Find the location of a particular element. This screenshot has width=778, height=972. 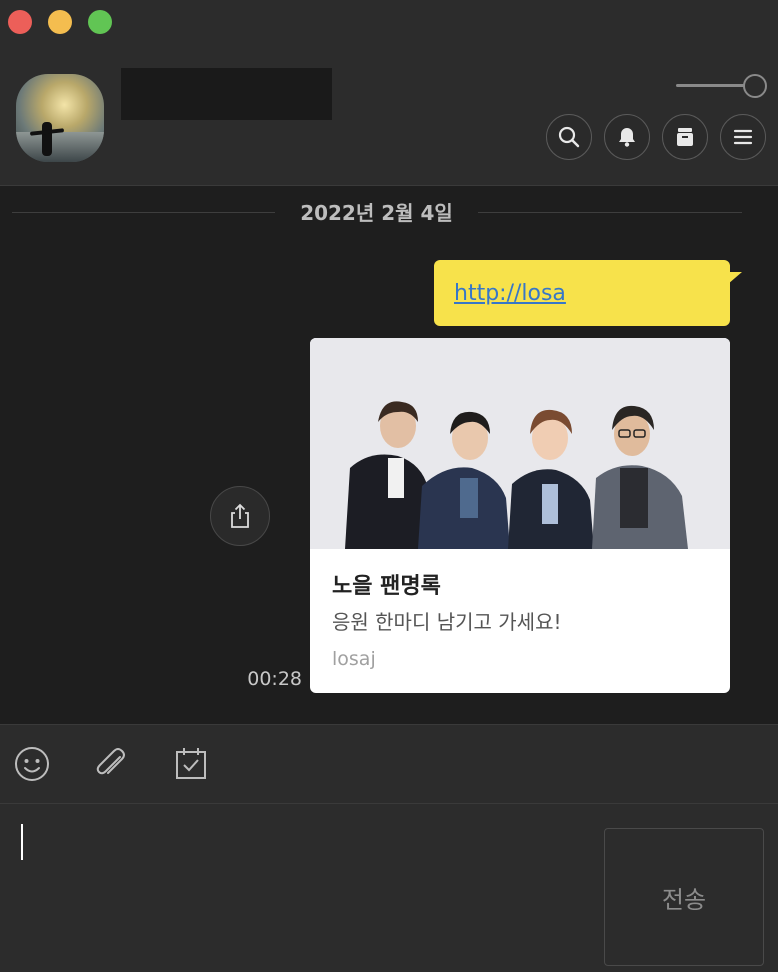

send-button: 전송 is located at coordinates (684, 897).